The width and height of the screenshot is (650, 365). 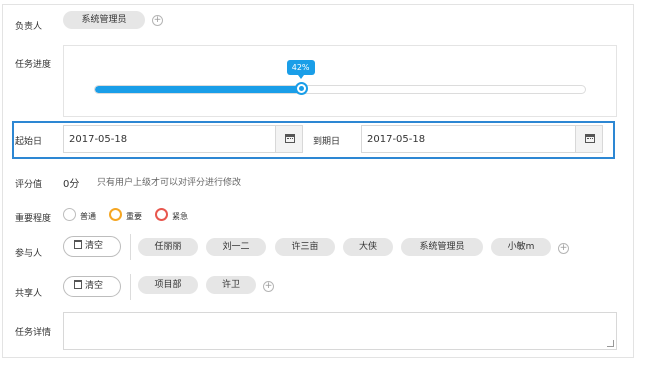 I want to click on start-date-label: 起始日, so click(x=29, y=142).